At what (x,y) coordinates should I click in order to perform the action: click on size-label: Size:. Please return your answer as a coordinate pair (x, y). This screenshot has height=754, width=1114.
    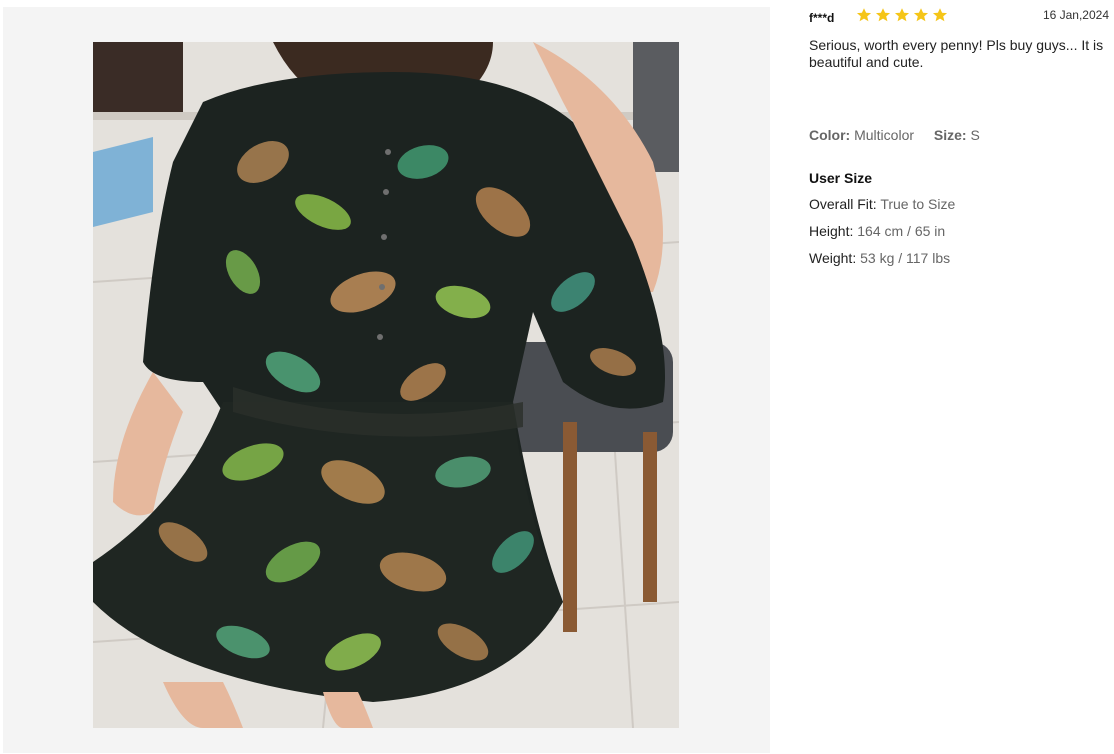
    Looking at the image, I should click on (950, 135).